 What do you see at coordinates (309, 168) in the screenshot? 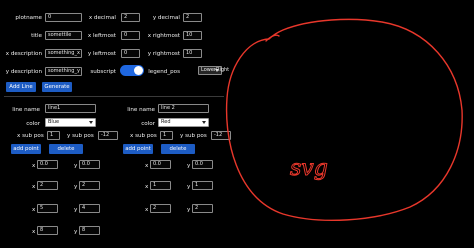
I see `svg-annotation: svg` at bounding box center [309, 168].